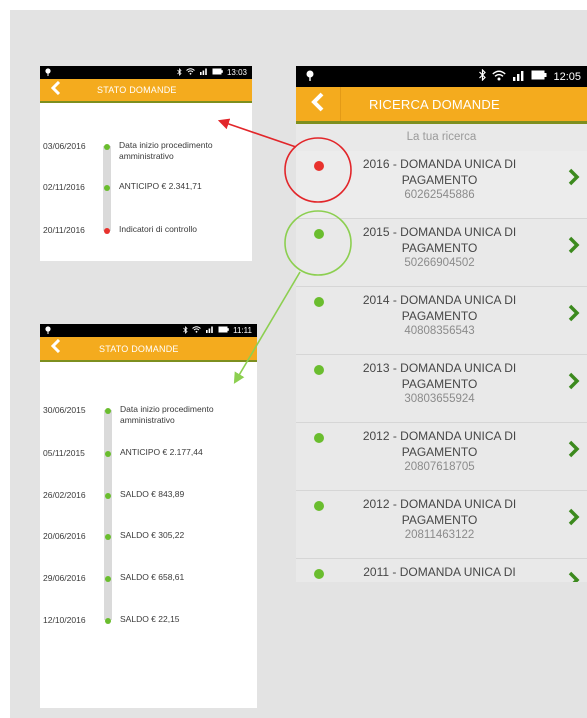 The height and width of the screenshot is (718, 587). What do you see at coordinates (64, 495) in the screenshot?
I see `event-date: 26/02/2016` at bounding box center [64, 495].